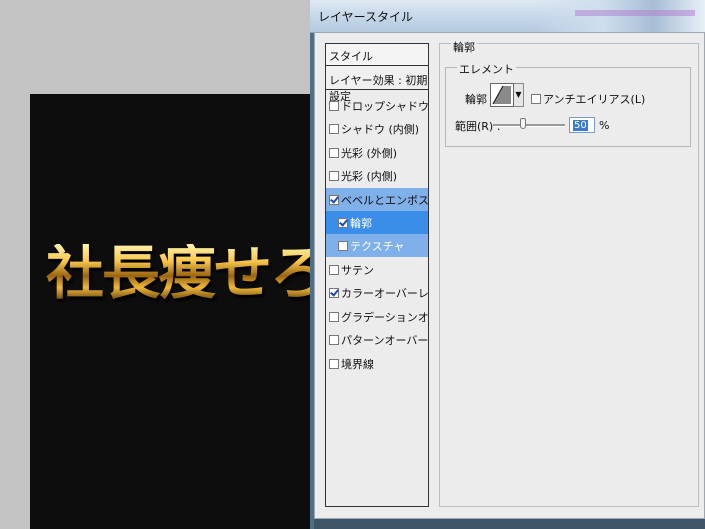 Image resolution: width=705 pixels, height=529 pixels. I want to click on elements-groupbox, so click(568, 107).